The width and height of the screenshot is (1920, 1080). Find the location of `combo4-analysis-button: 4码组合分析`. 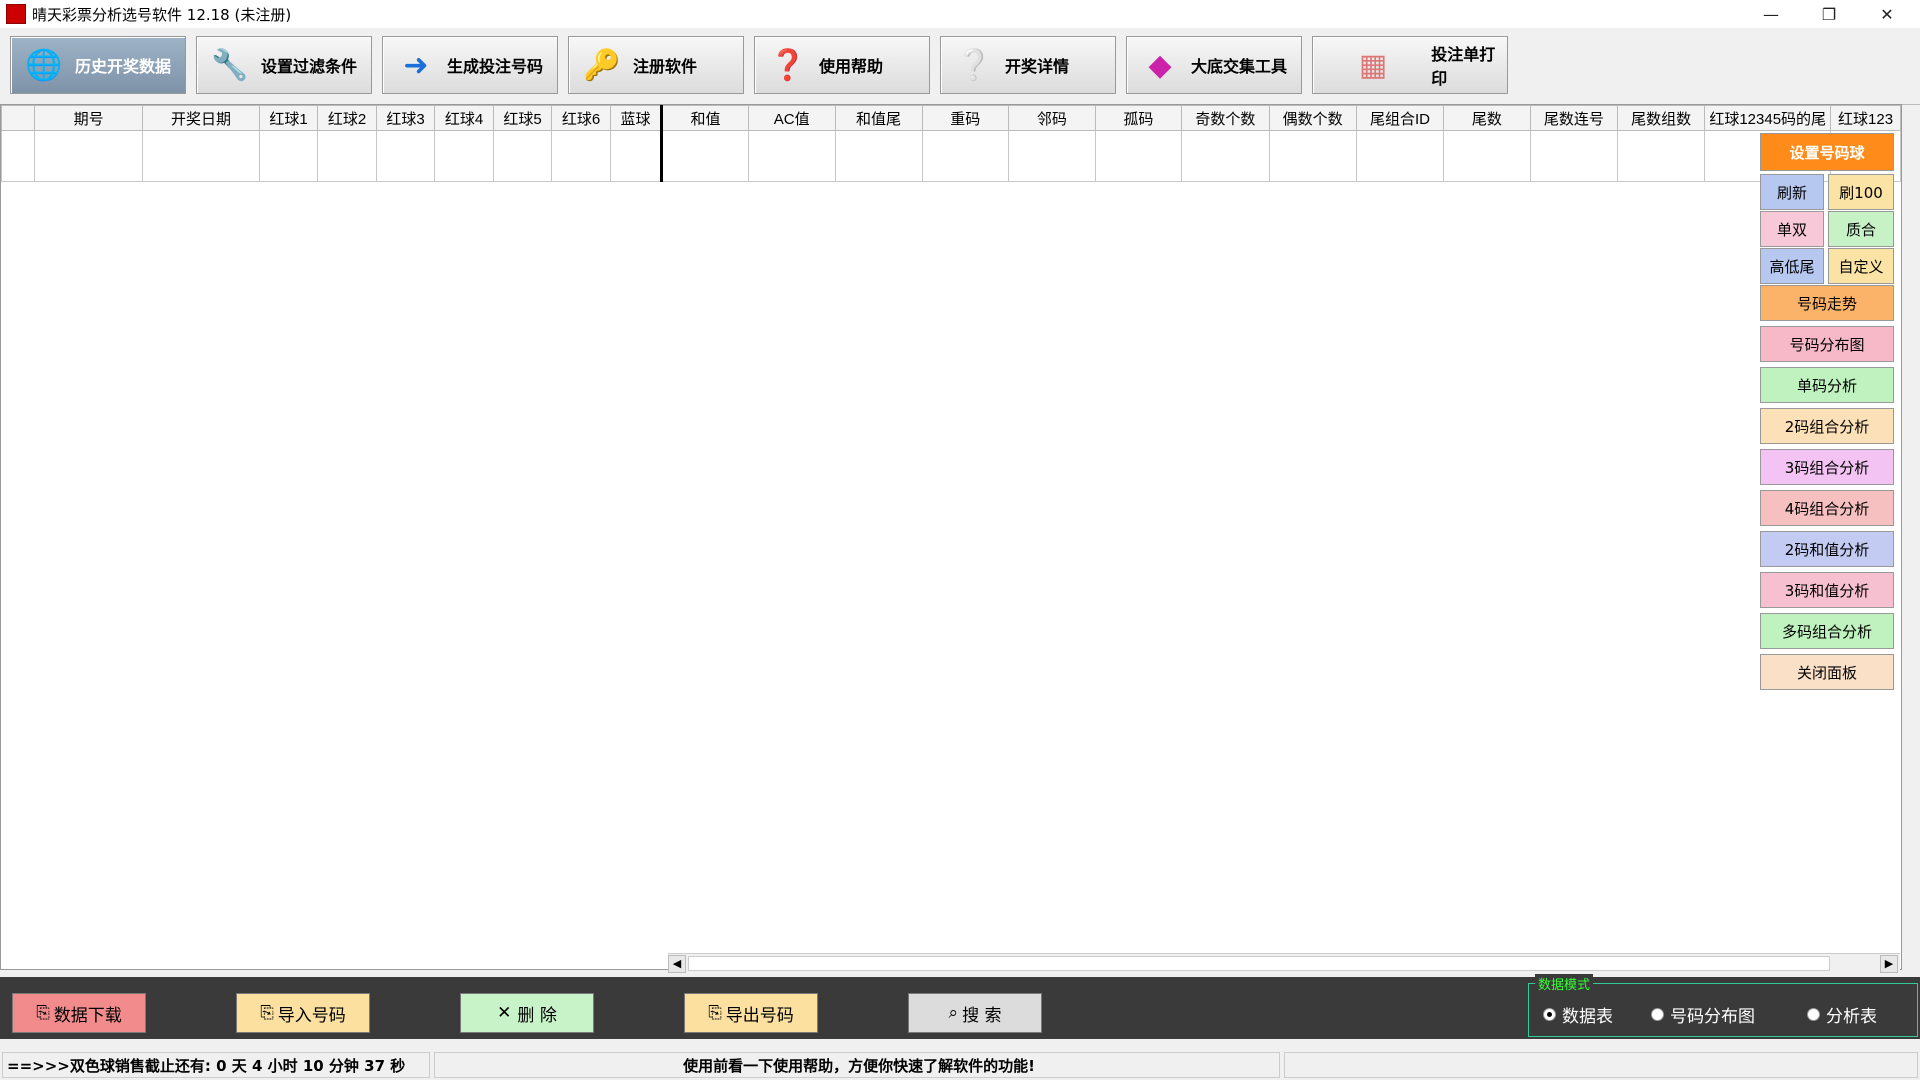

combo4-analysis-button: 4码组合分析 is located at coordinates (1827, 508).